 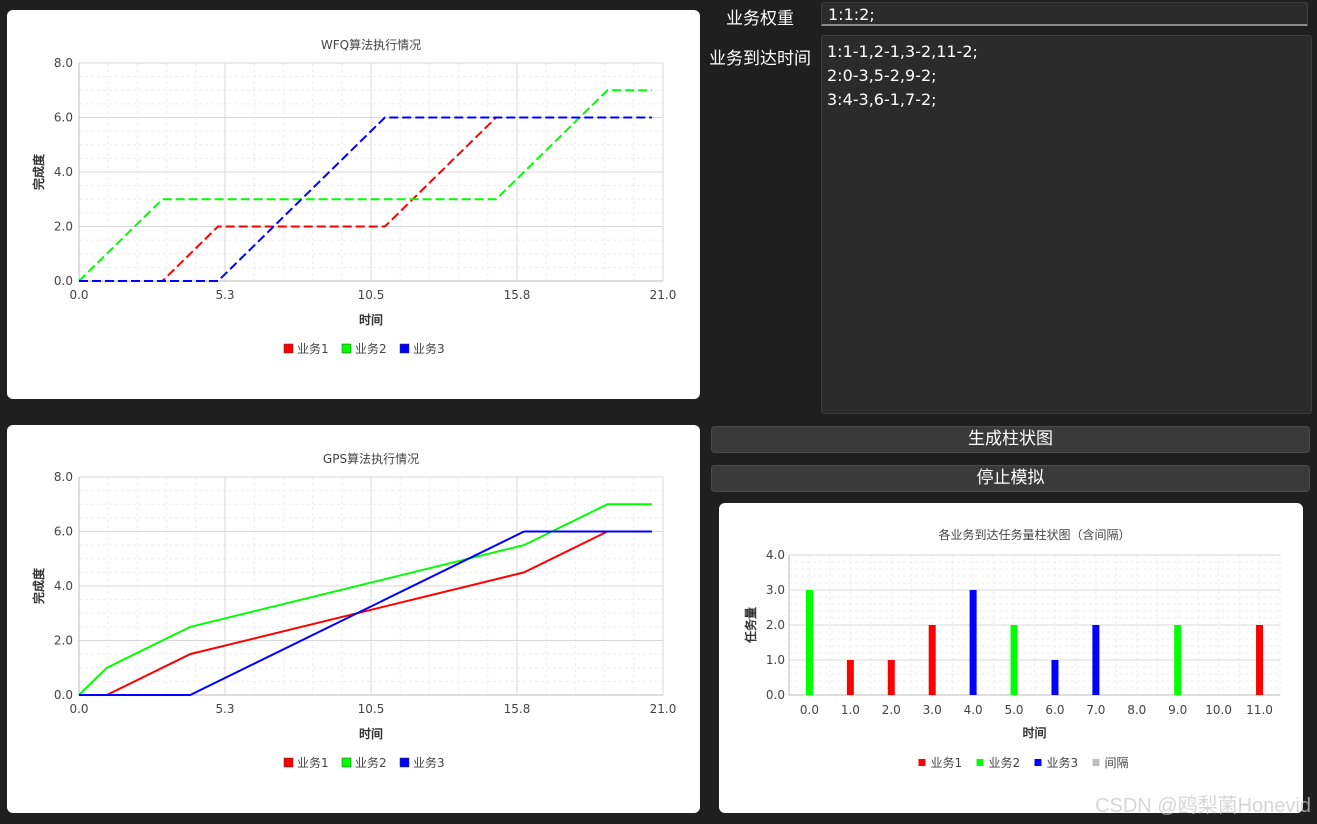 What do you see at coordinates (760, 59) in the screenshot?
I see `arrivals-label: 业务到达时间` at bounding box center [760, 59].